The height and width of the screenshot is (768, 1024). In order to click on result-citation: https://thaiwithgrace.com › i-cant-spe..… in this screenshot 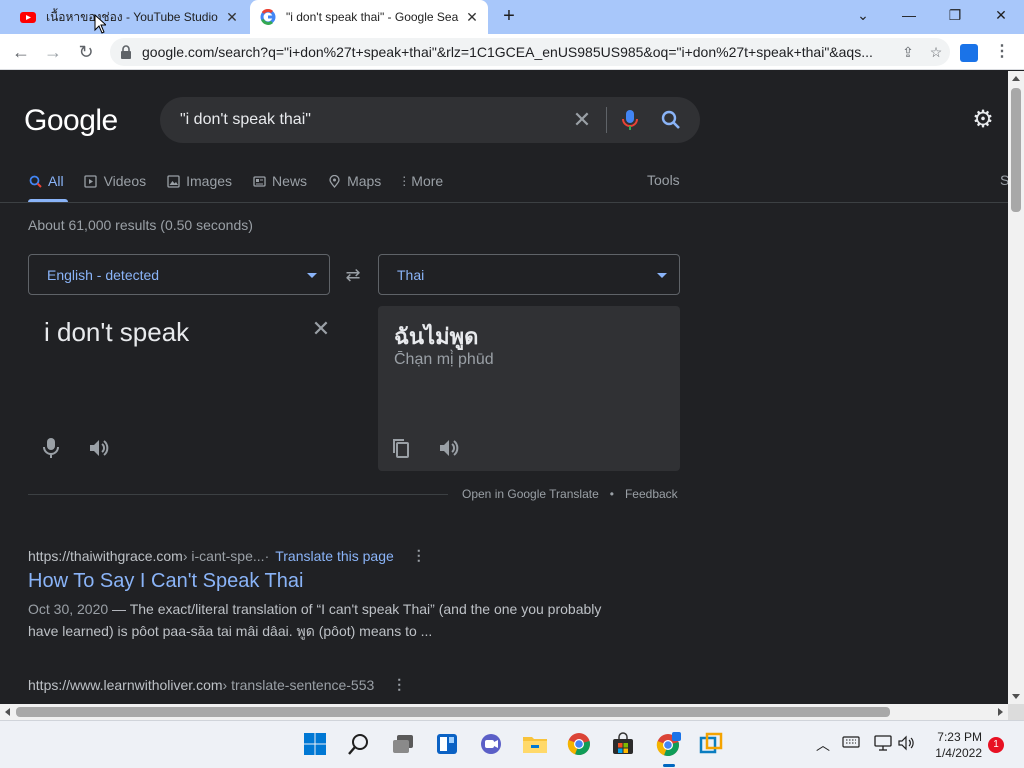, I will do `click(328, 555)`.